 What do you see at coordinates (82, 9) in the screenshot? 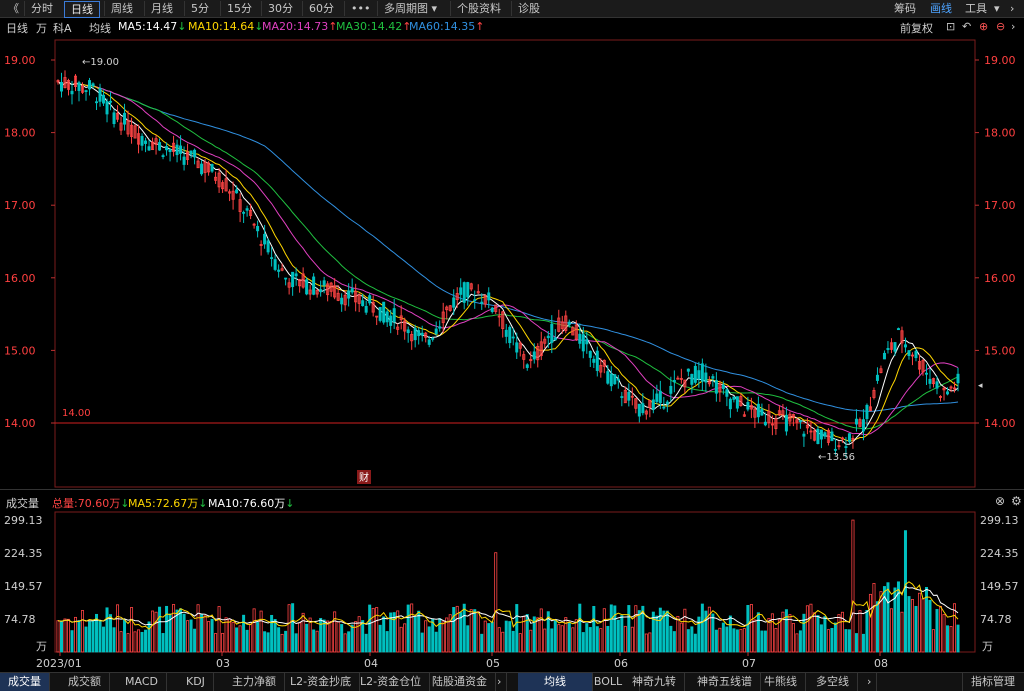
I see `tab-daily: 日线` at bounding box center [82, 9].